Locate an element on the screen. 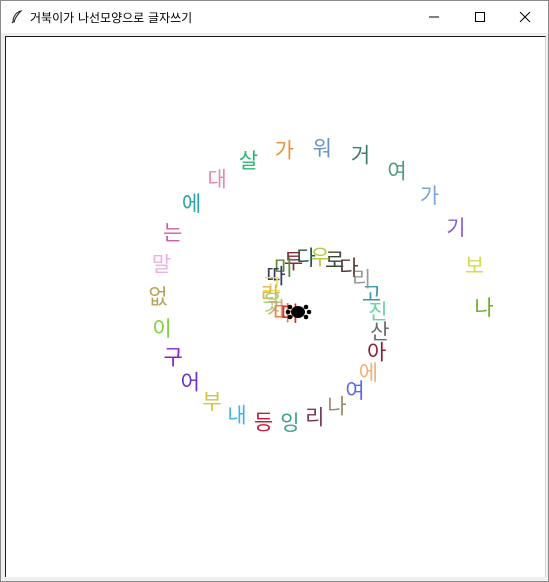 Image resolution: width=549 pixels, height=582 pixels. close-button is located at coordinates (525, 17).